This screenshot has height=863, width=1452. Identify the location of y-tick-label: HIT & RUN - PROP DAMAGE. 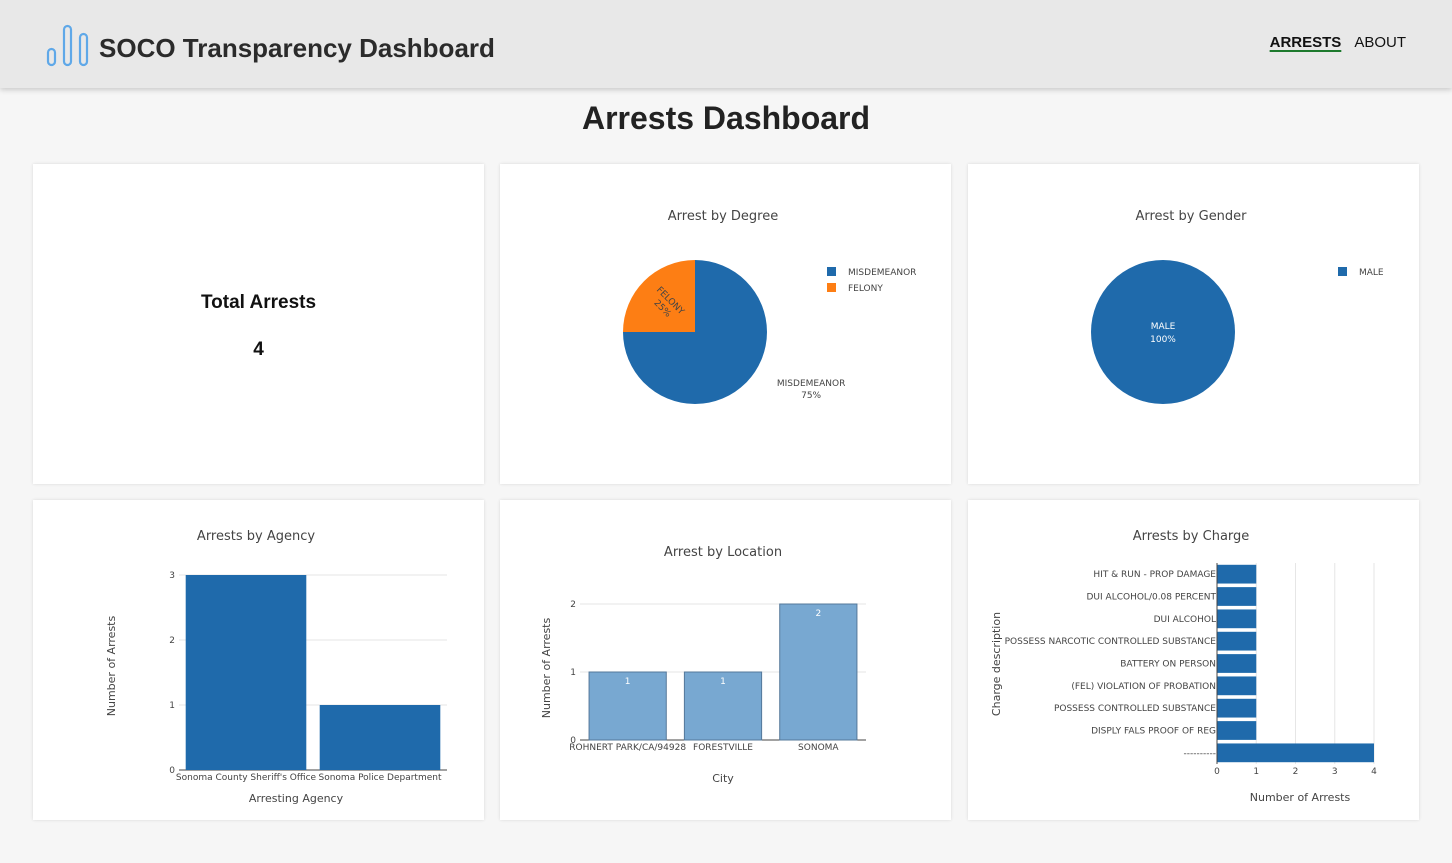
(1154, 575).